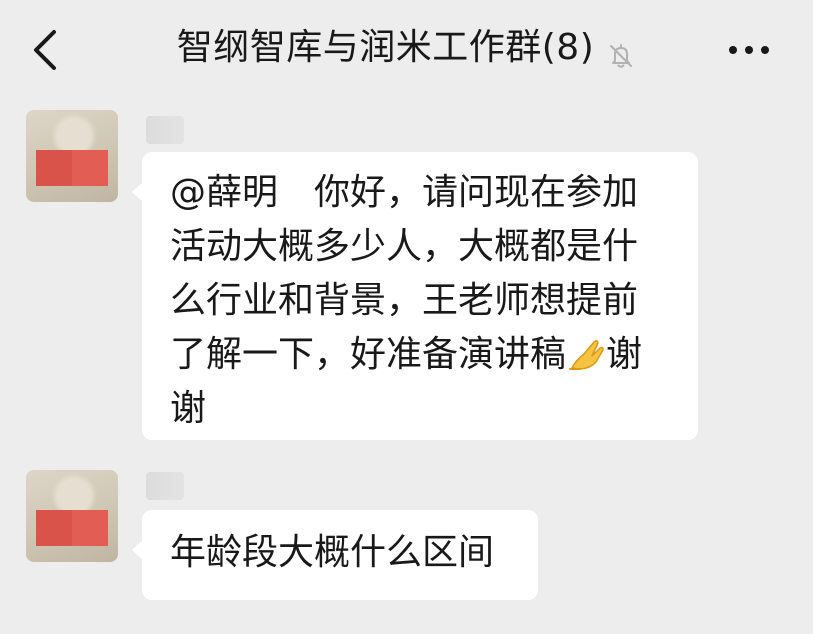  I want to click on message-bubble: 年龄段大概什么区间, so click(335, 555).